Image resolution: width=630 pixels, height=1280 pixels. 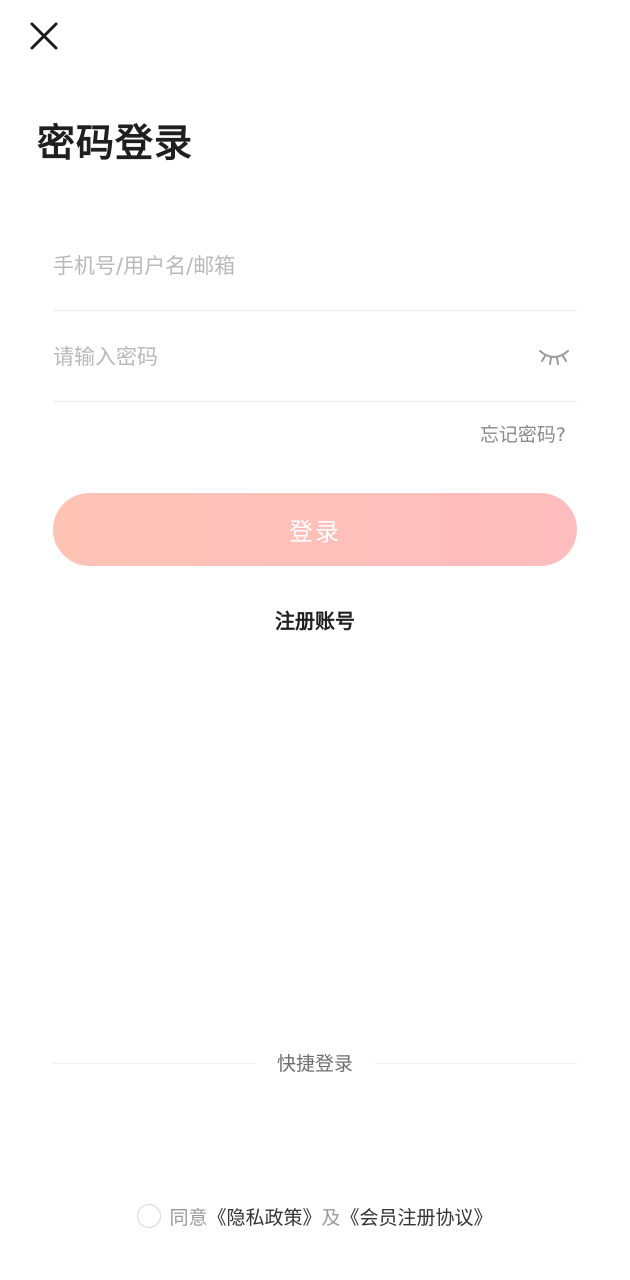 I want to click on password-field, so click(x=315, y=357).